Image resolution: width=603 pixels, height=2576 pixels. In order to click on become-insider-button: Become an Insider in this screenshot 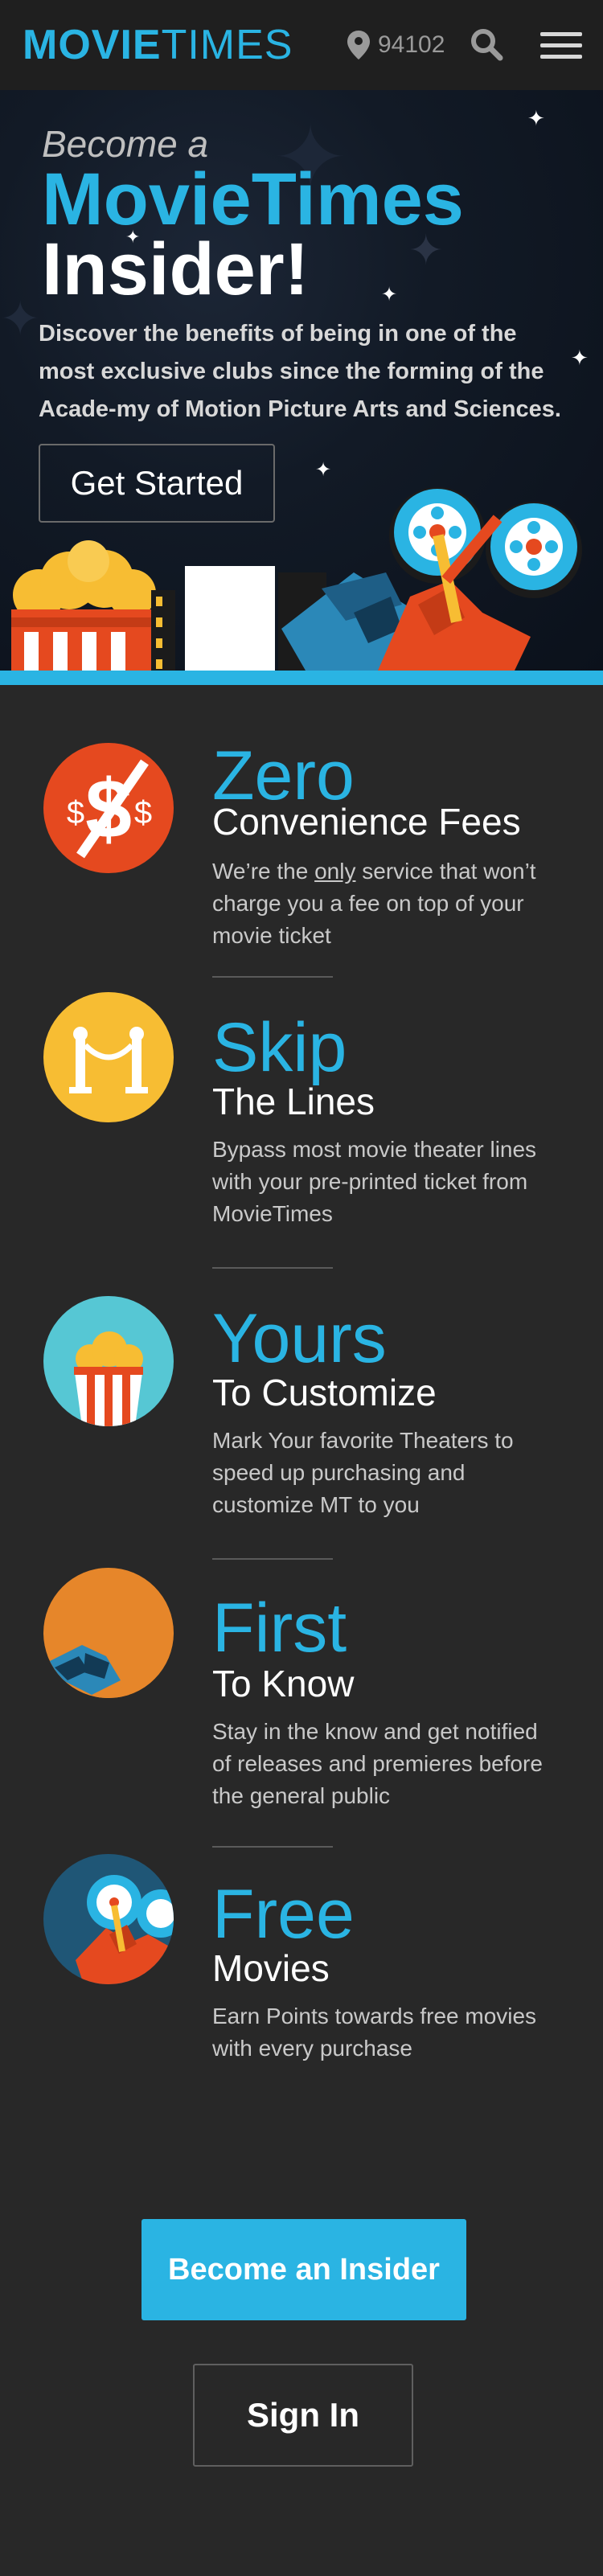, I will do `click(304, 2269)`.